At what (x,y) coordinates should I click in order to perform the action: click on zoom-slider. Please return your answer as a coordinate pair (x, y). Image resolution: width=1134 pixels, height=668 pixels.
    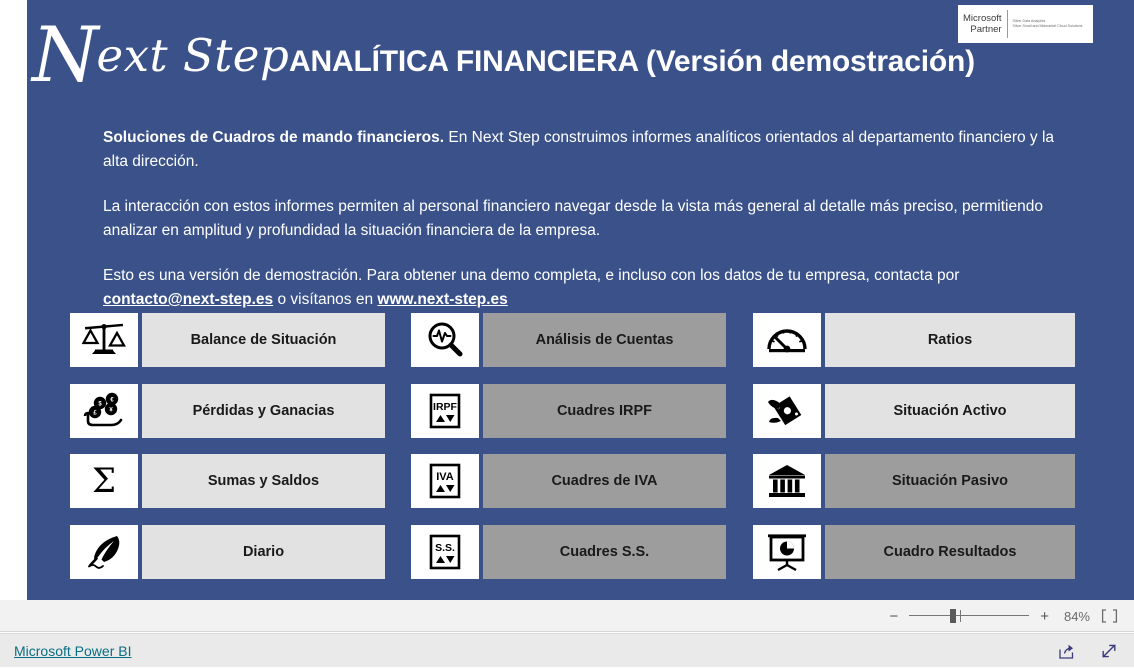
    Looking at the image, I should click on (969, 616).